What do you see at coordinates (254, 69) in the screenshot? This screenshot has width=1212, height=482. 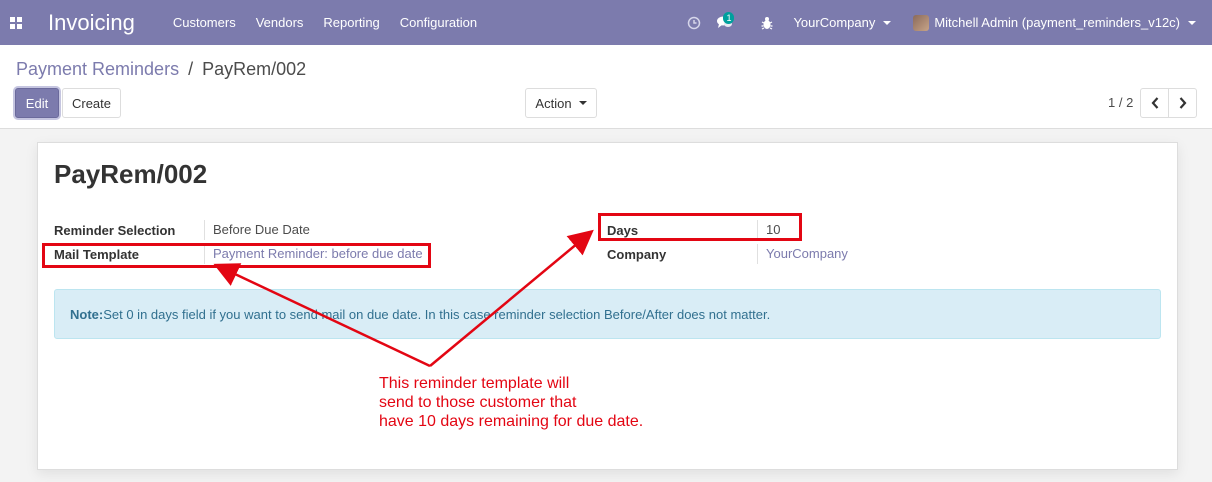 I see `breadcrumb-current: PayRem/002` at bounding box center [254, 69].